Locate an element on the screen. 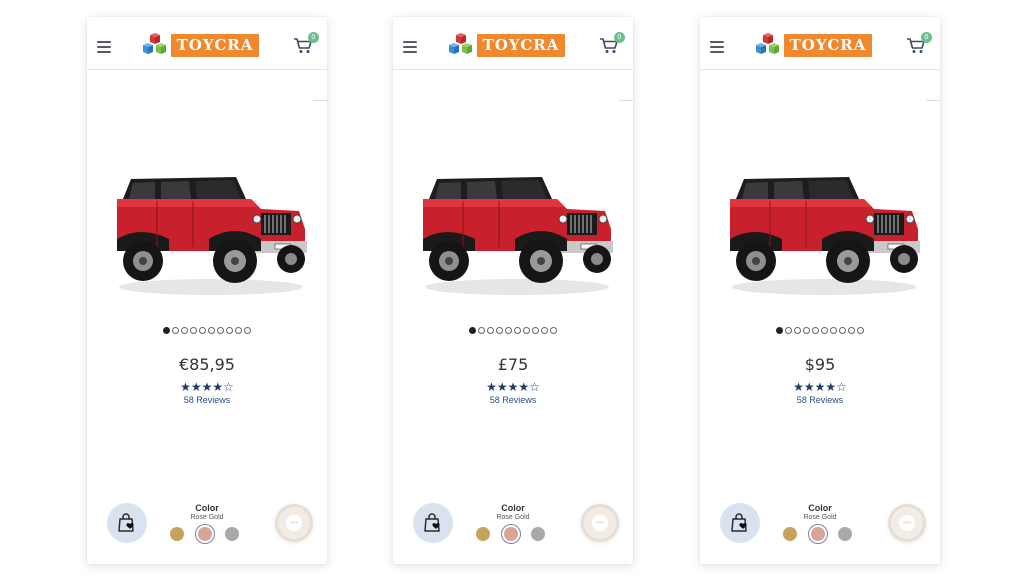 Image resolution: width=1024 pixels, height=576 pixels. product-price: €85,95 is located at coordinates (207, 364).